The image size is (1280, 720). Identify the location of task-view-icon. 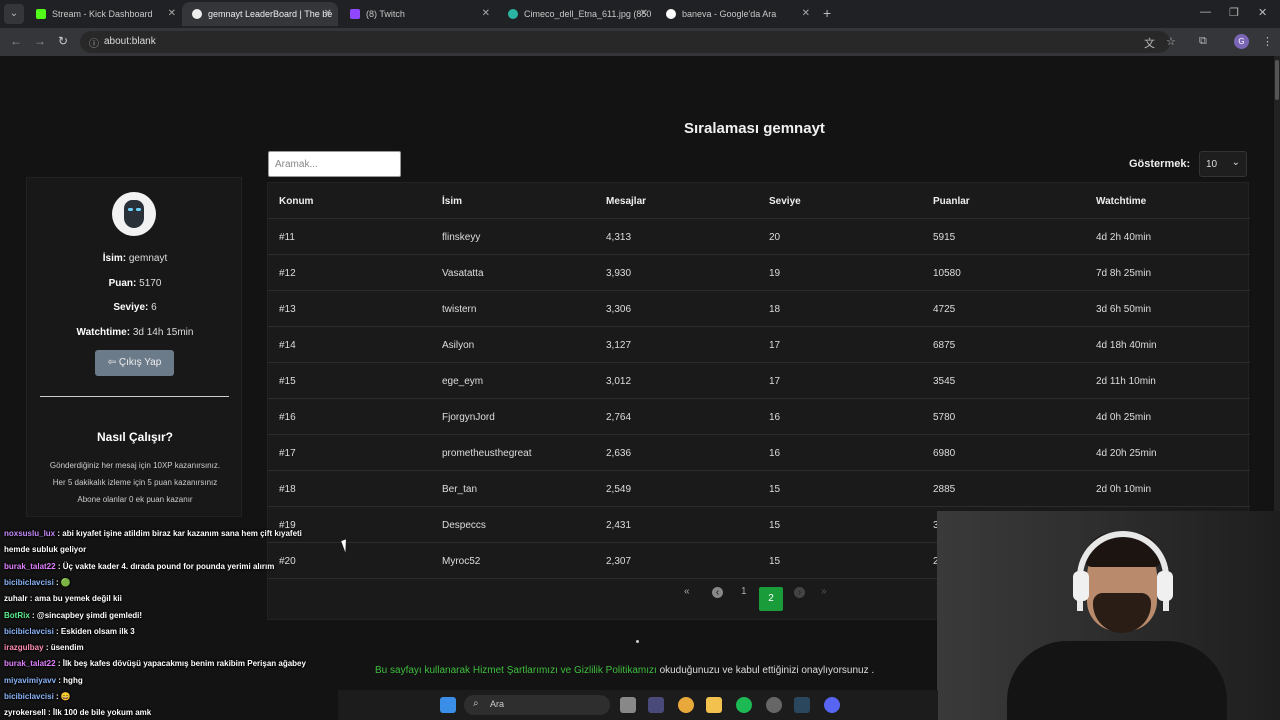
(628, 705).